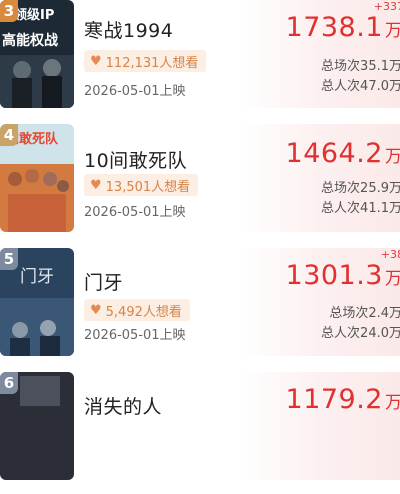 This screenshot has height=494, width=400. What do you see at coordinates (37, 426) in the screenshot?
I see `movie-poster: 6` at bounding box center [37, 426].